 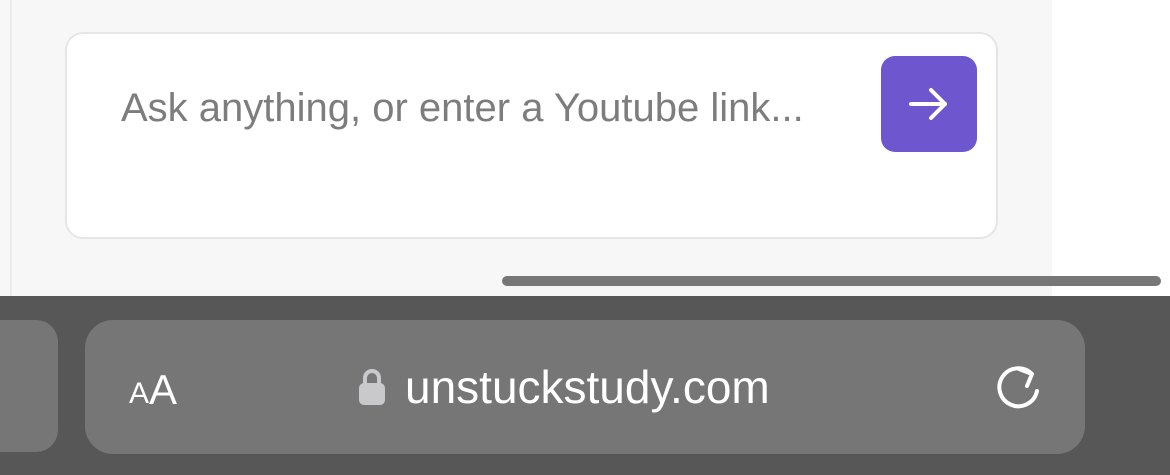 I want to click on arrow-right-icon, so click(x=928, y=104).